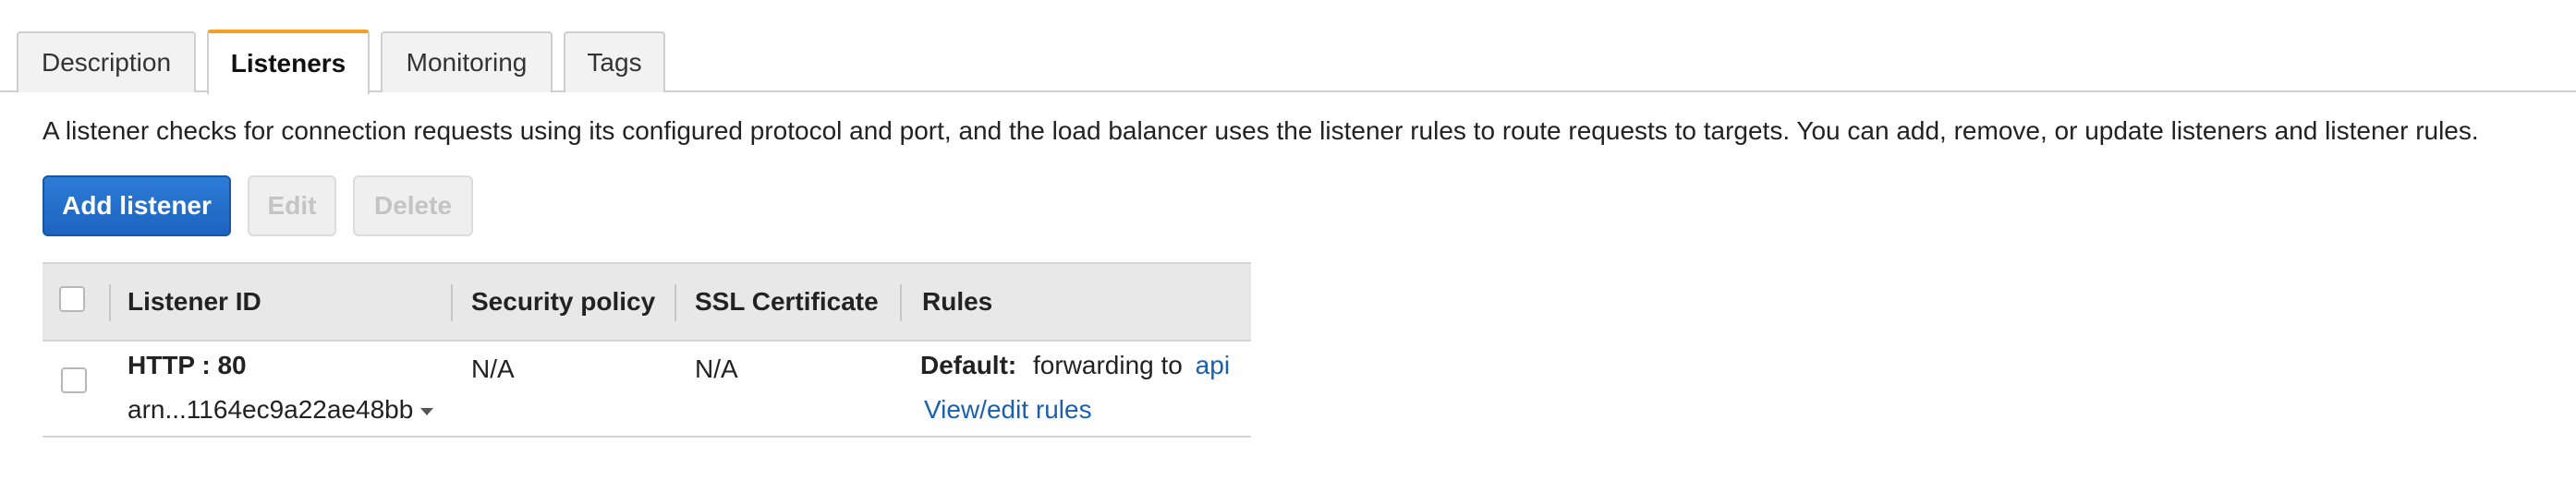 This screenshot has height=480, width=2576. I want to click on tab-listeners: Listeners, so click(288, 62).